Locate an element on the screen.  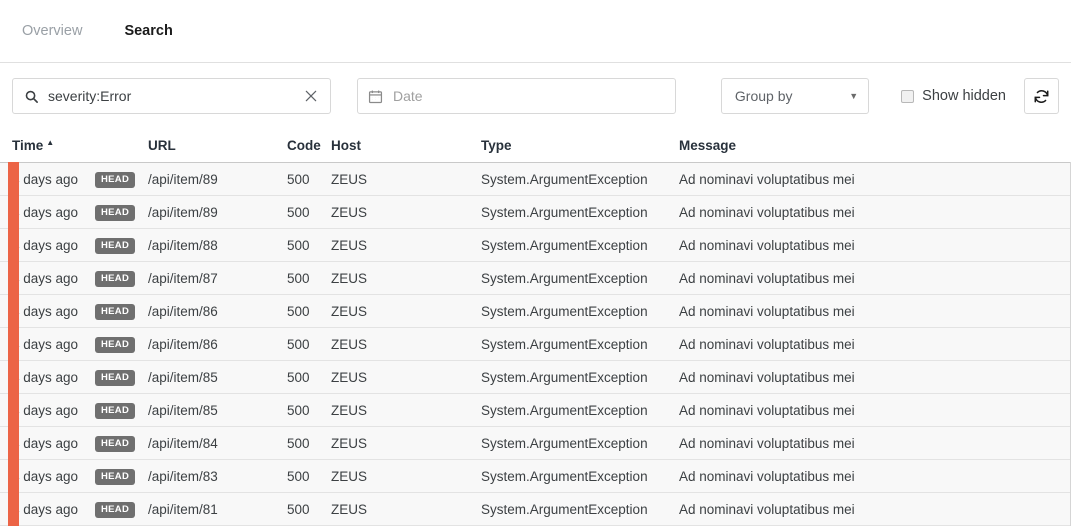
column-header-url: URL is located at coordinates (217, 145).